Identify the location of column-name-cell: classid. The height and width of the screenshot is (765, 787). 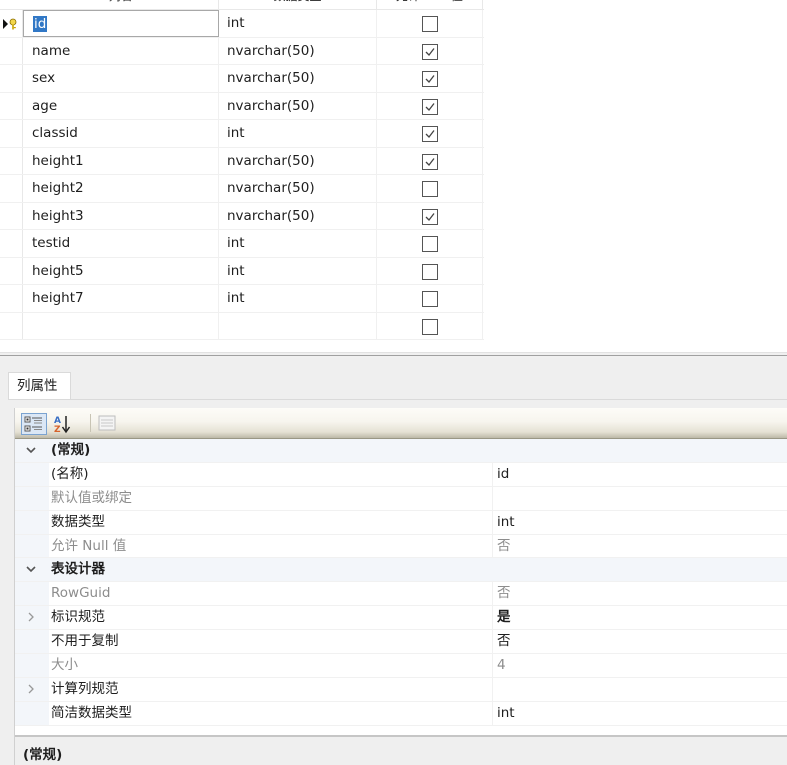
(121, 133).